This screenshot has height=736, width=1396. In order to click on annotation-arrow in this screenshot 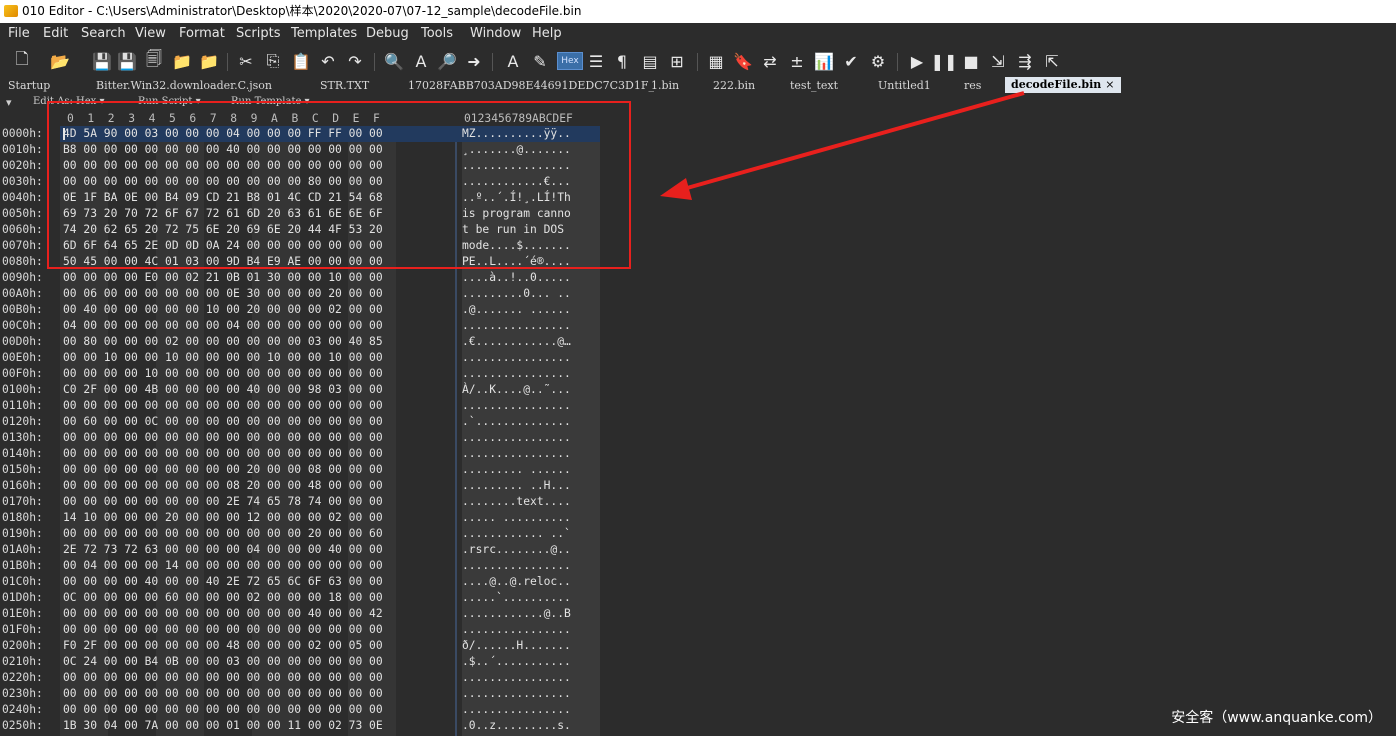, I will do `click(842, 145)`.